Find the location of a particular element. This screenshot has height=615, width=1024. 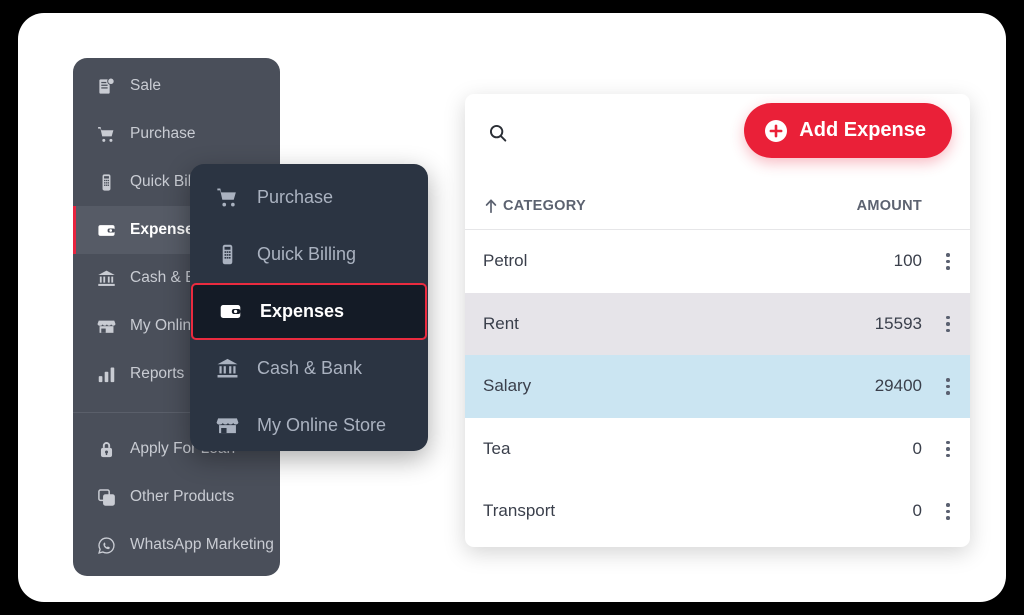

whatsapp-icon is located at coordinates (106, 545).